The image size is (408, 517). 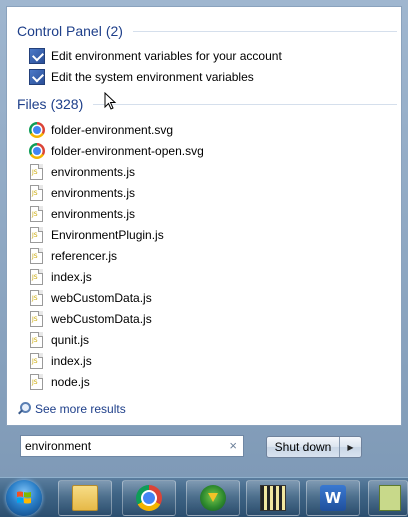 I want to click on taskbar-word-button: W, so click(x=333, y=498).